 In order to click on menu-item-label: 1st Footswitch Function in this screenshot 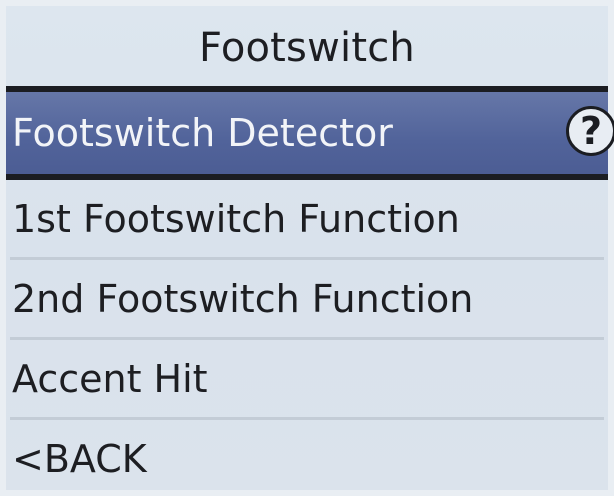, I will do `click(236, 218)`.